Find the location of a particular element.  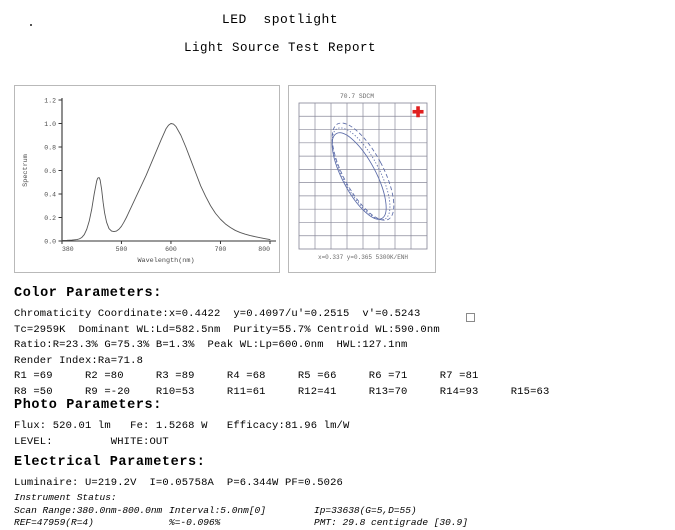

svg-text: 0.0 is located at coordinates (50, 242).